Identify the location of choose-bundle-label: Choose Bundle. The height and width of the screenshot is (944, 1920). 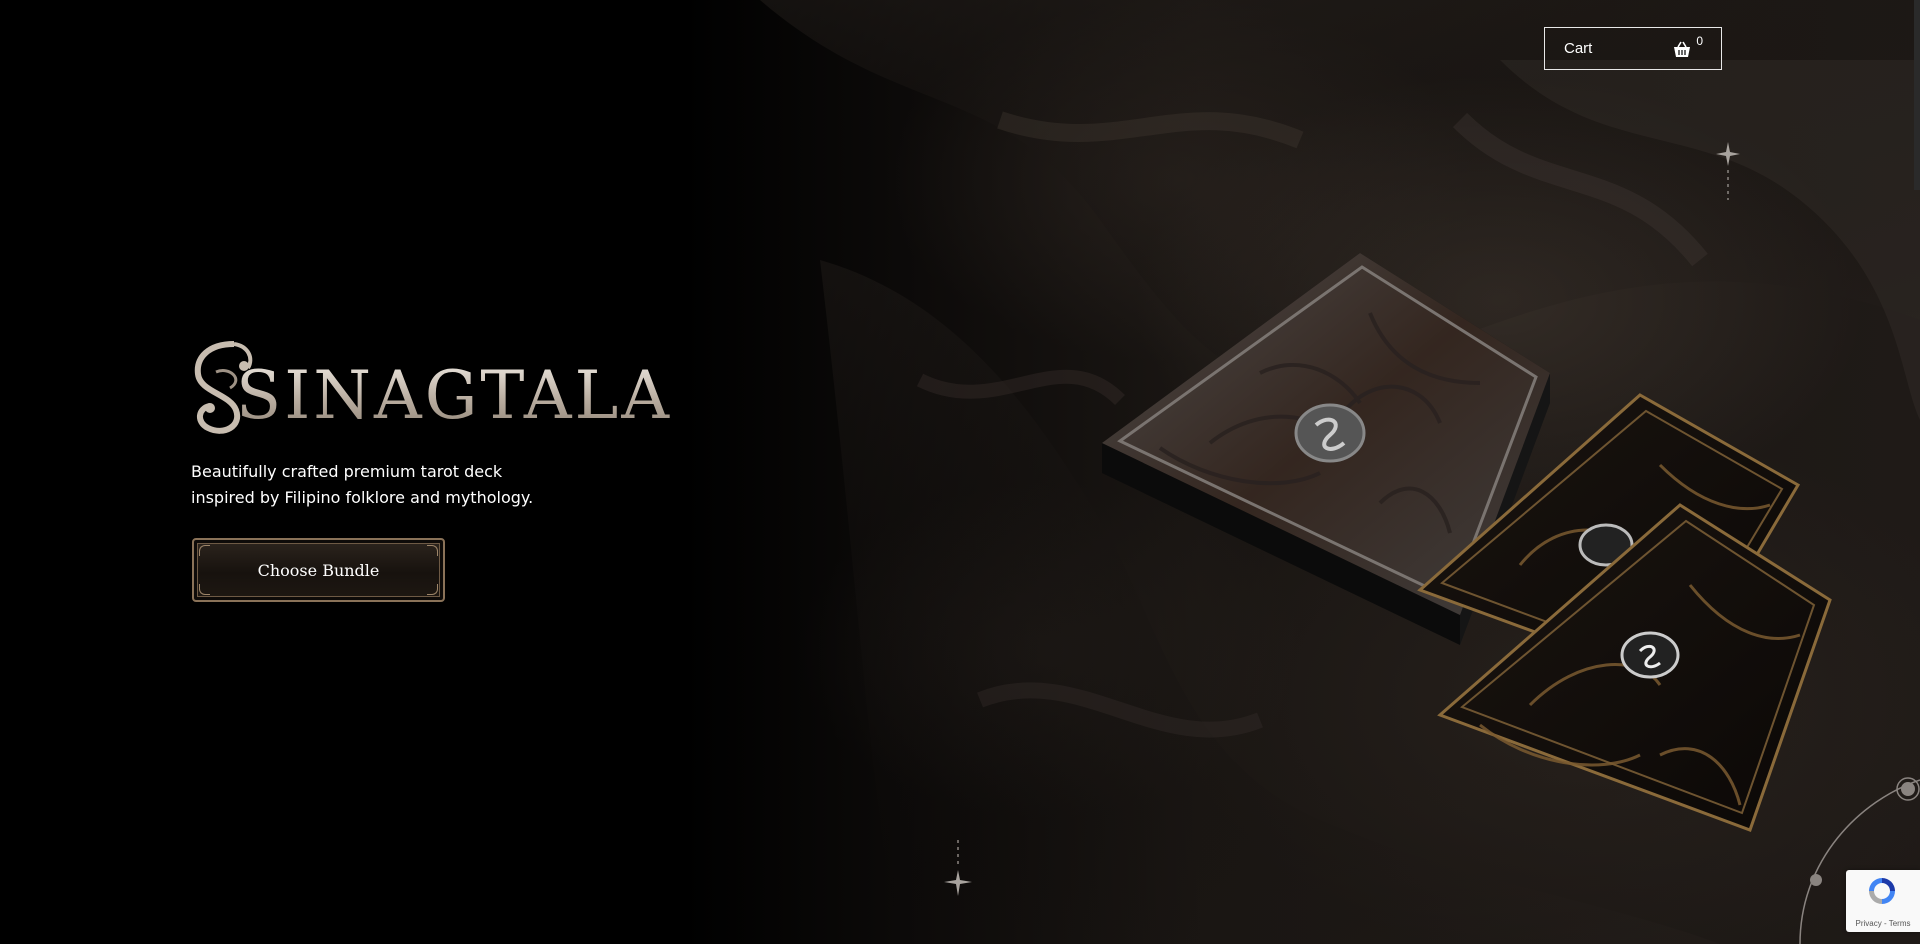
(318, 570).